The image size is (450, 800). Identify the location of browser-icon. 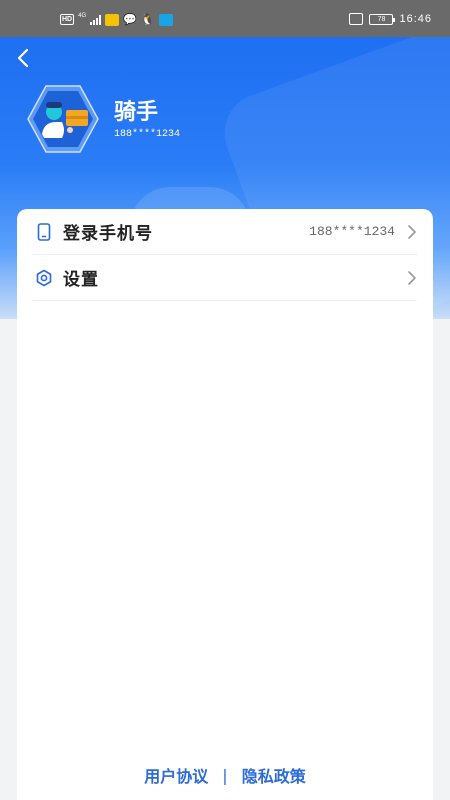
(165, 19).